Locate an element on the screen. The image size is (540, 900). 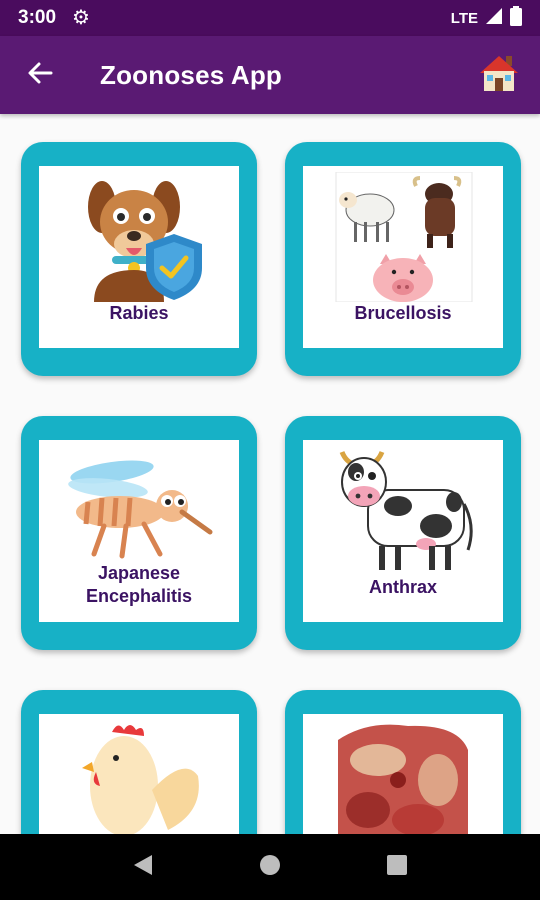
home-button is located at coordinates (499, 75).